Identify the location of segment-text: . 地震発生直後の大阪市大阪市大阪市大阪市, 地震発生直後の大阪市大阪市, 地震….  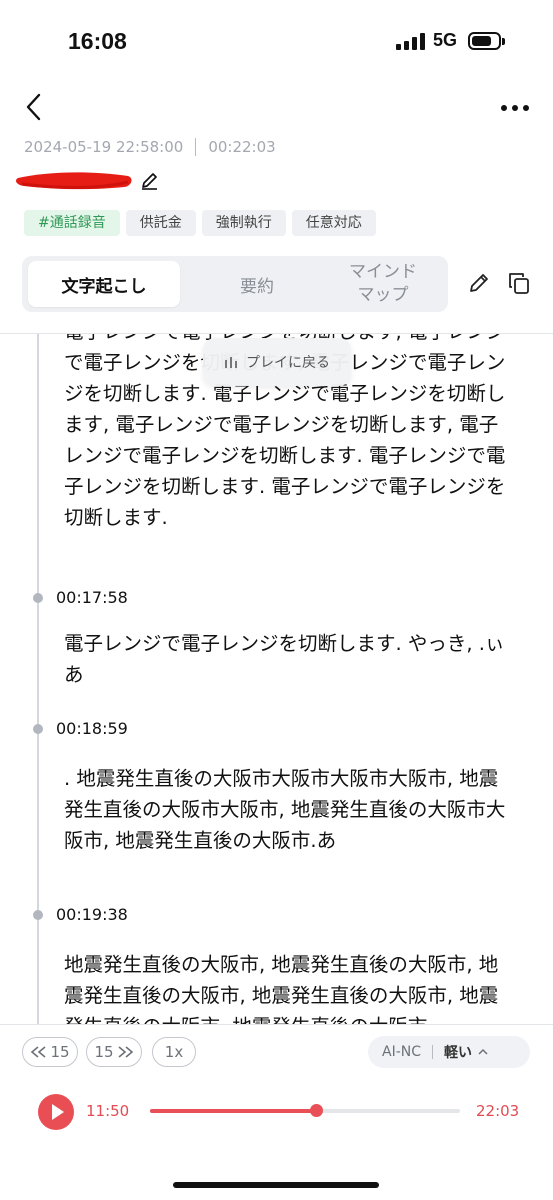
(285, 809).